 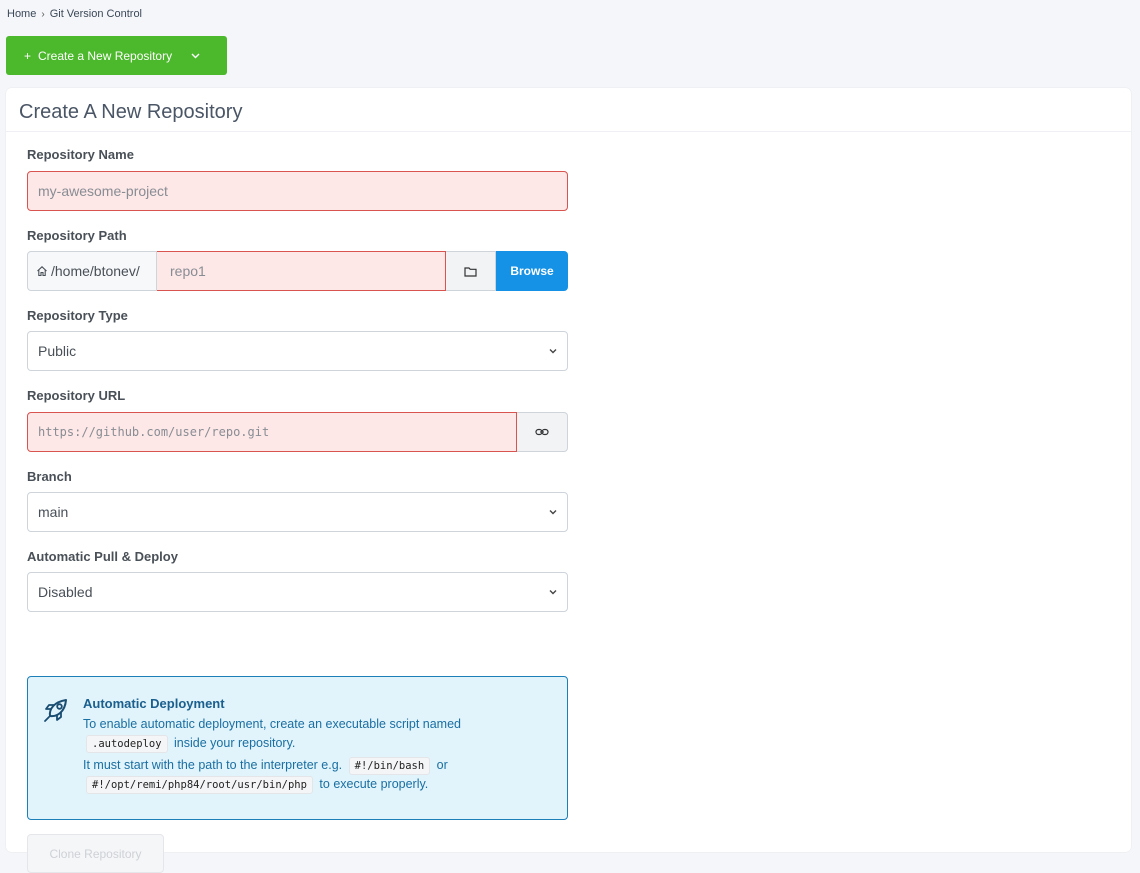 I want to click on repository-name-input: my-awesome-project, so click(x=297, y=191).